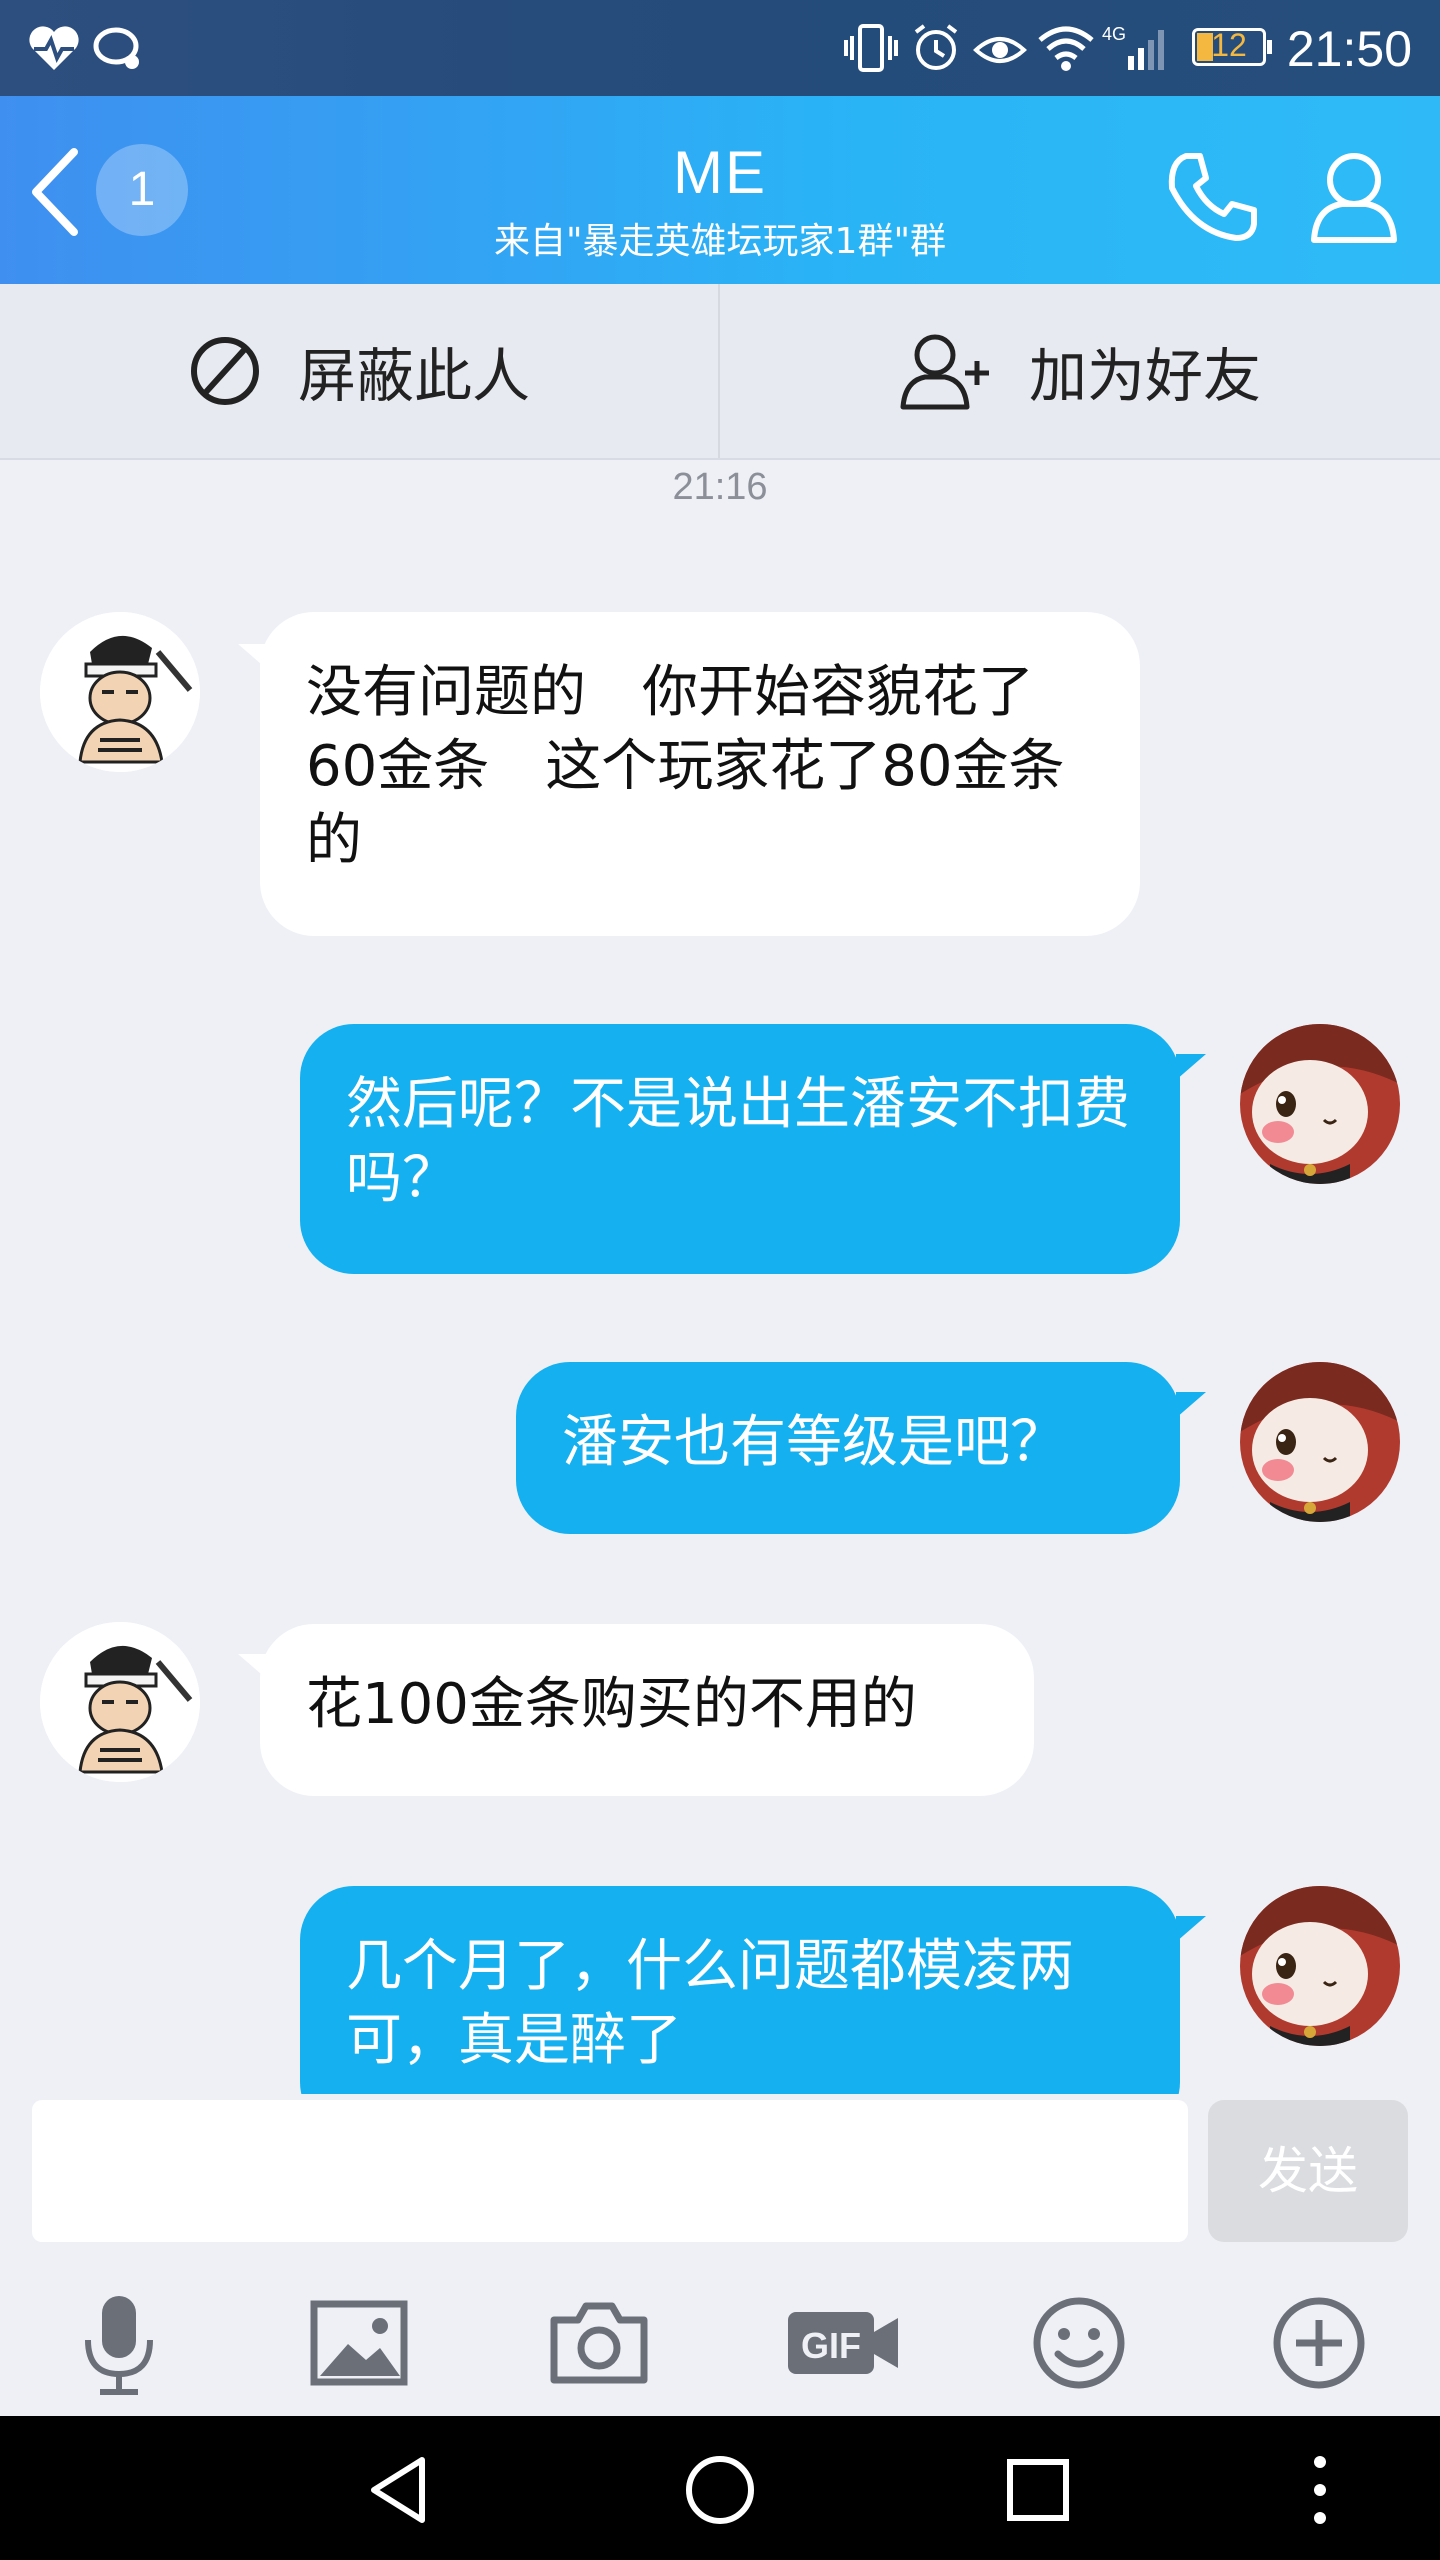 The width and height of the screenshot is (1440, 2560). I want to click on eye-comfort-icon, so click(1000, 50).